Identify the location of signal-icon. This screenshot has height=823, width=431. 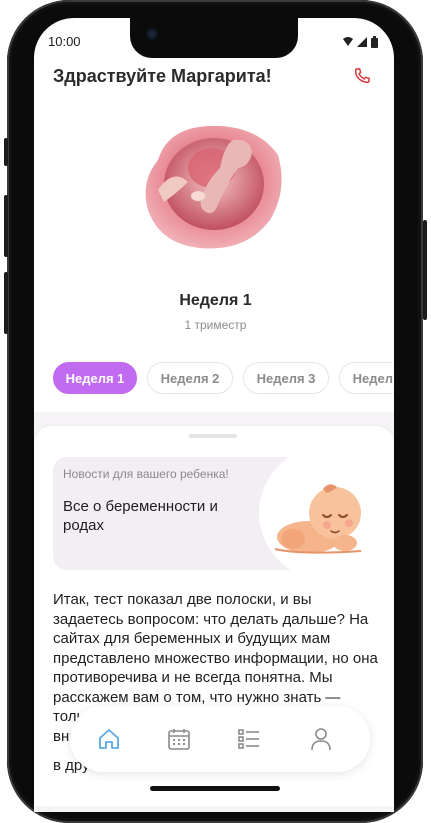
(362, 42).